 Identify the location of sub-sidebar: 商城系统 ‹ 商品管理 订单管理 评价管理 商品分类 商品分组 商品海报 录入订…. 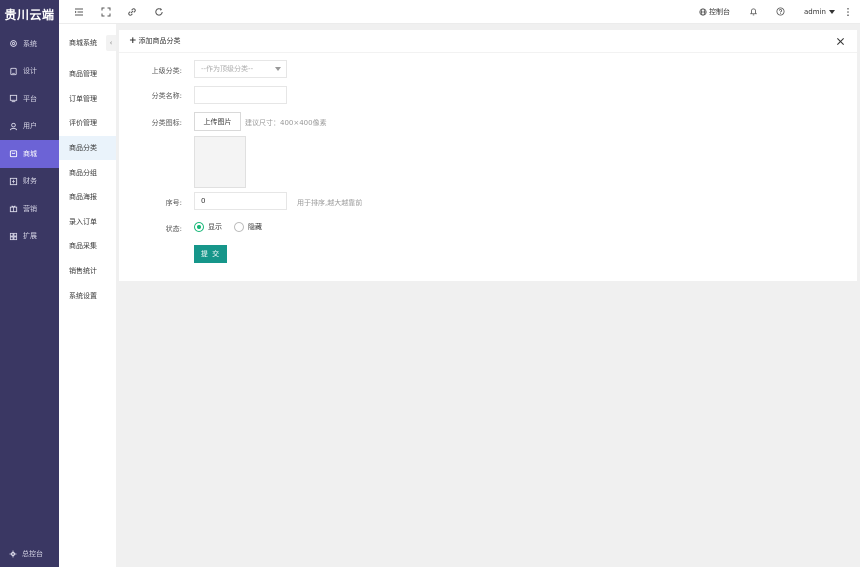
(87, 295).